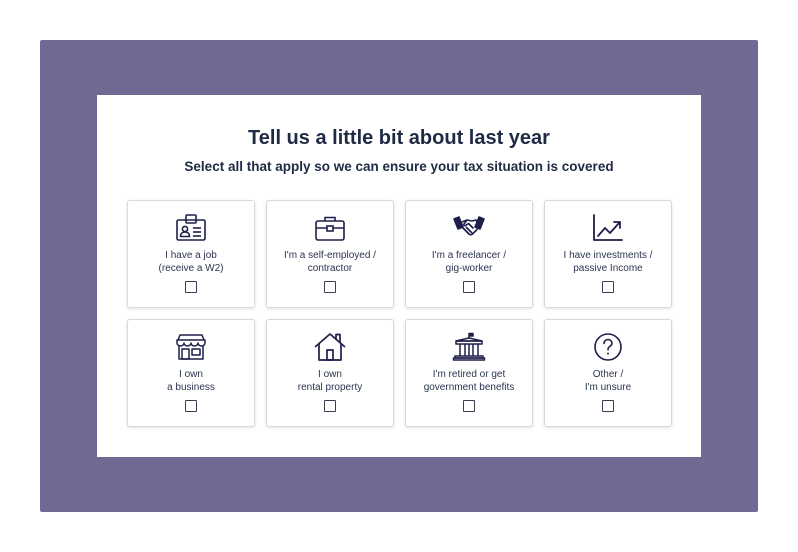  I want to click on option-label: I'm a self-employed / contractor, so click(330, 262).